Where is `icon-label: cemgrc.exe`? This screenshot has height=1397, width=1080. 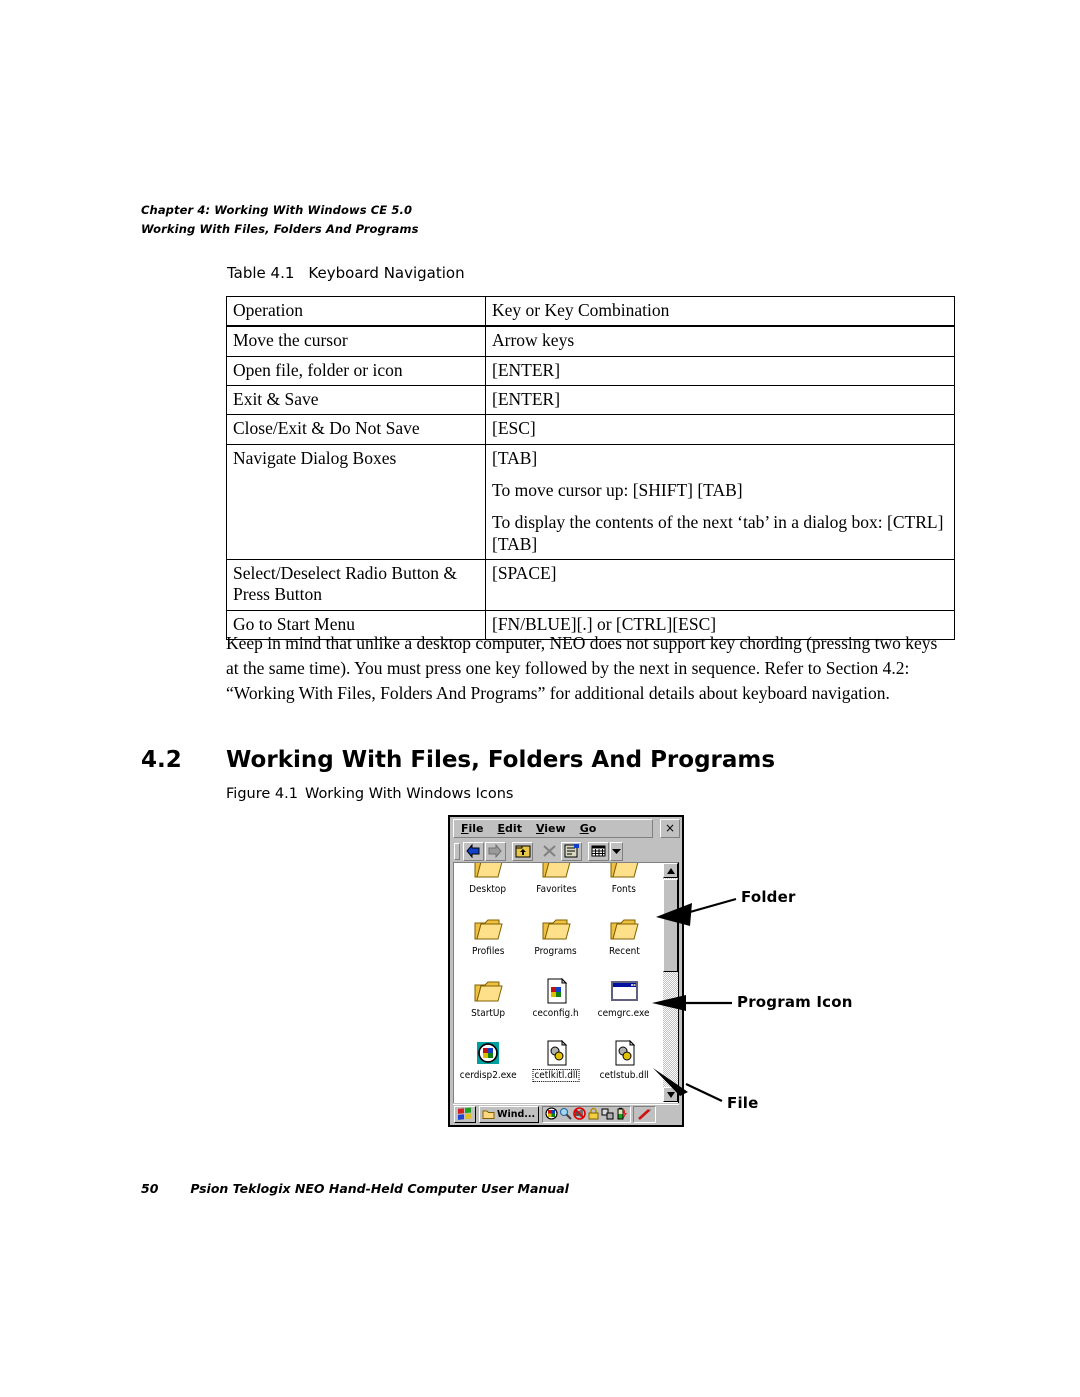
icon-label: cemgrc.exe is located at coordinates (624, 1013).